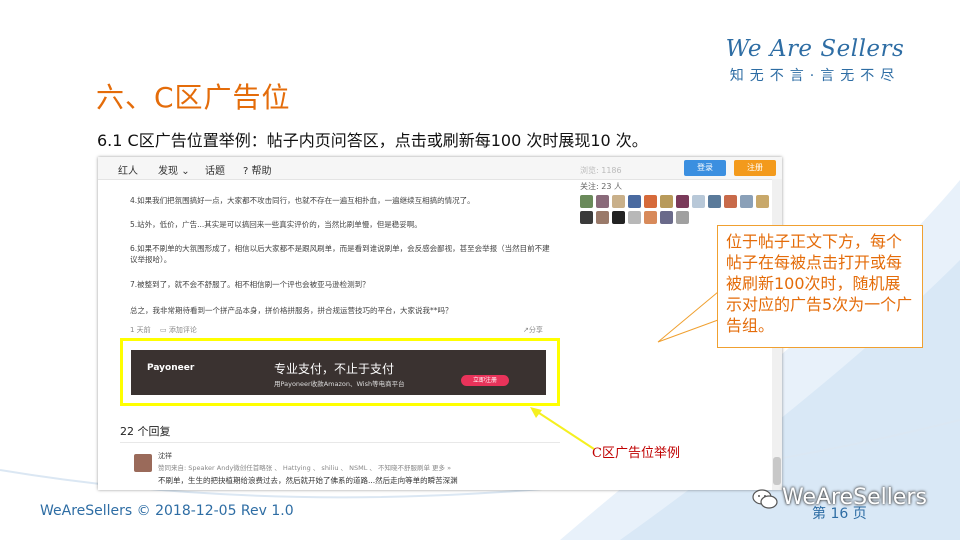  What do you see at coordinates (688, 317) in the screenshot?
I see `callout-pointer` at bounding box center [688, 317].